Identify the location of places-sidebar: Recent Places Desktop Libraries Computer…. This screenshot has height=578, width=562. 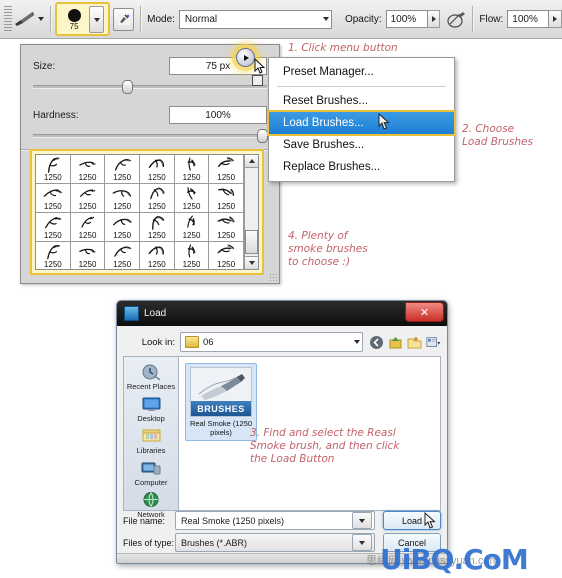
(150, 437).